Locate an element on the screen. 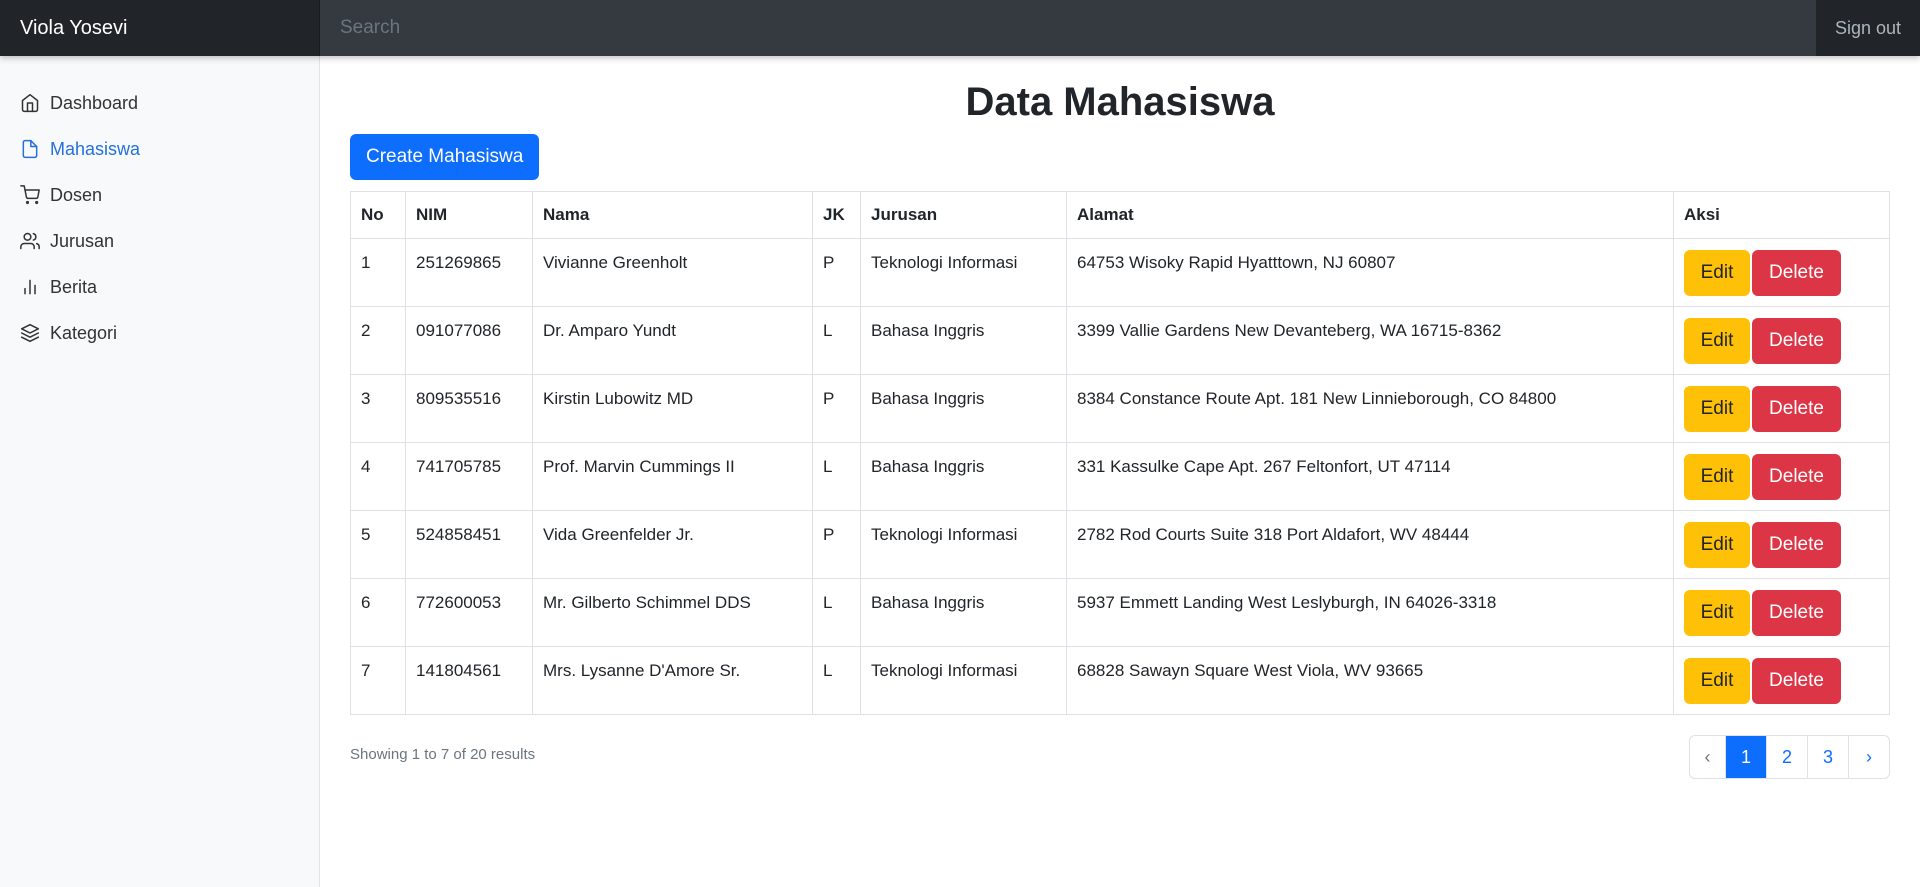 The height and width of the screenshot is (887, 1920). column-header-jurusan: Jurusan is located at coordinates (963, 215).